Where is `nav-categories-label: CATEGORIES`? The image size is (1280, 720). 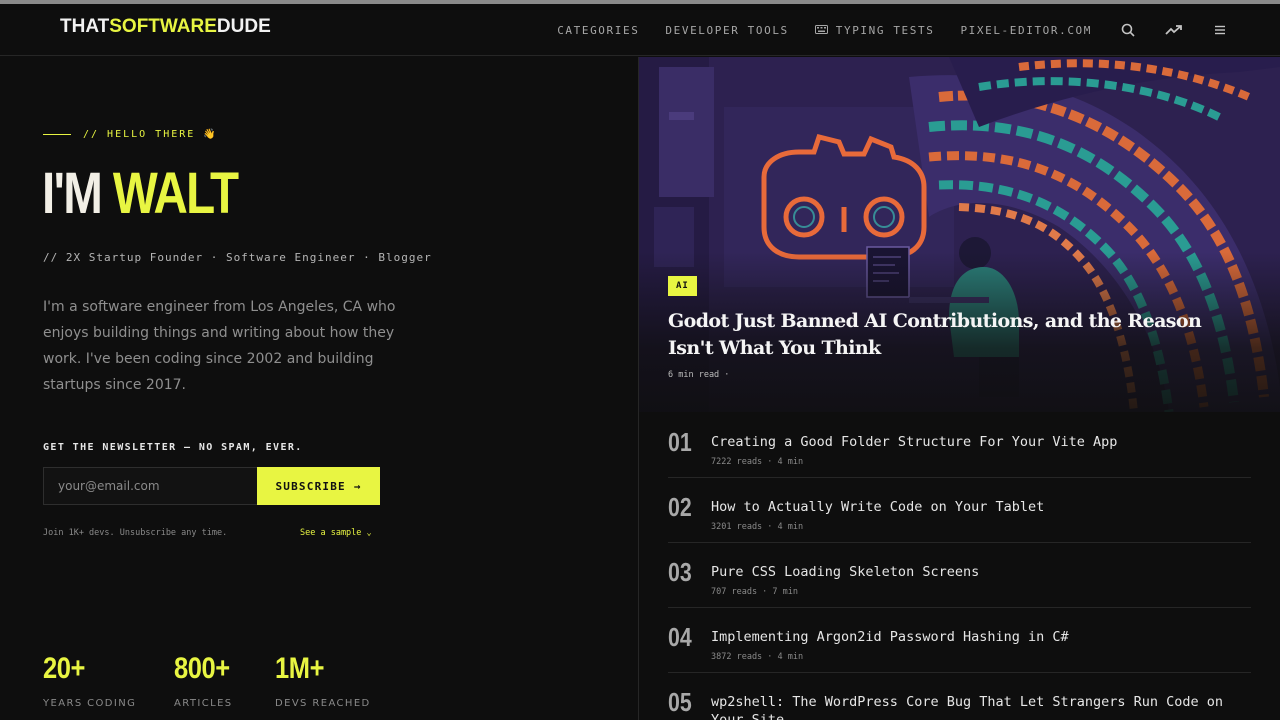 nav-categories-label: CATEGORIES is located at coordinates (598, 30).